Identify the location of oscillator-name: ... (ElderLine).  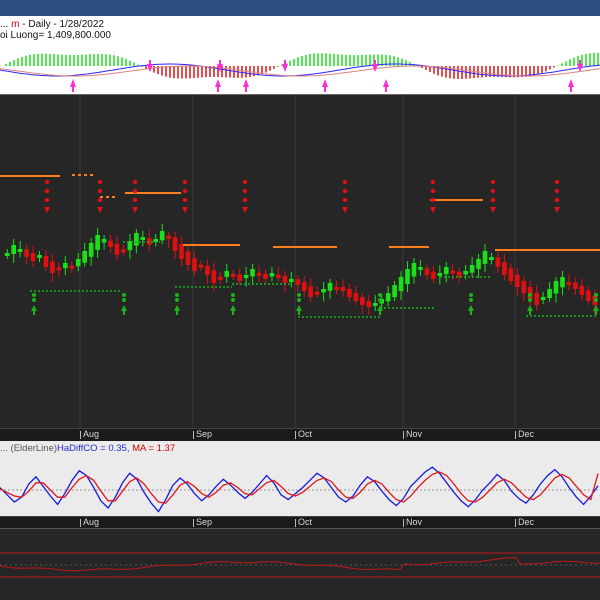
(29, 448).